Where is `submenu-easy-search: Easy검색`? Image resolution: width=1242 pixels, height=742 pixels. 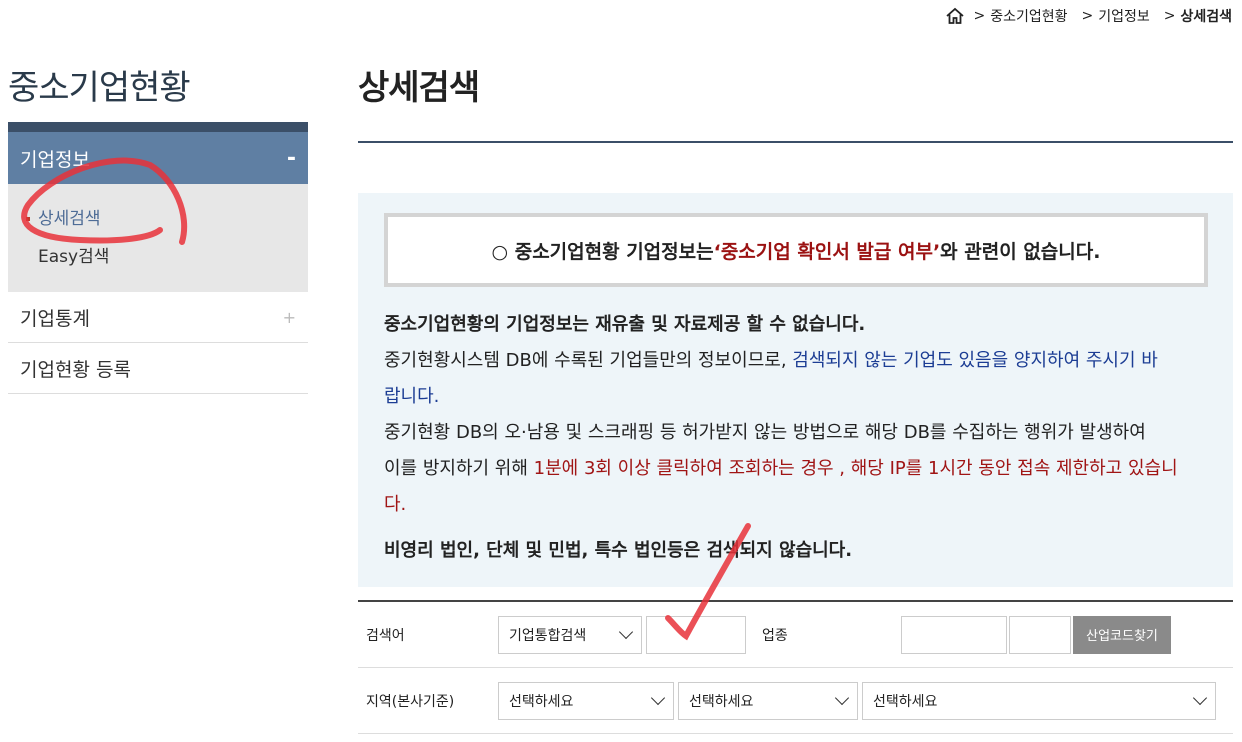 submenu-easy-search: Easy검색 is located at coordinates (173, 257).